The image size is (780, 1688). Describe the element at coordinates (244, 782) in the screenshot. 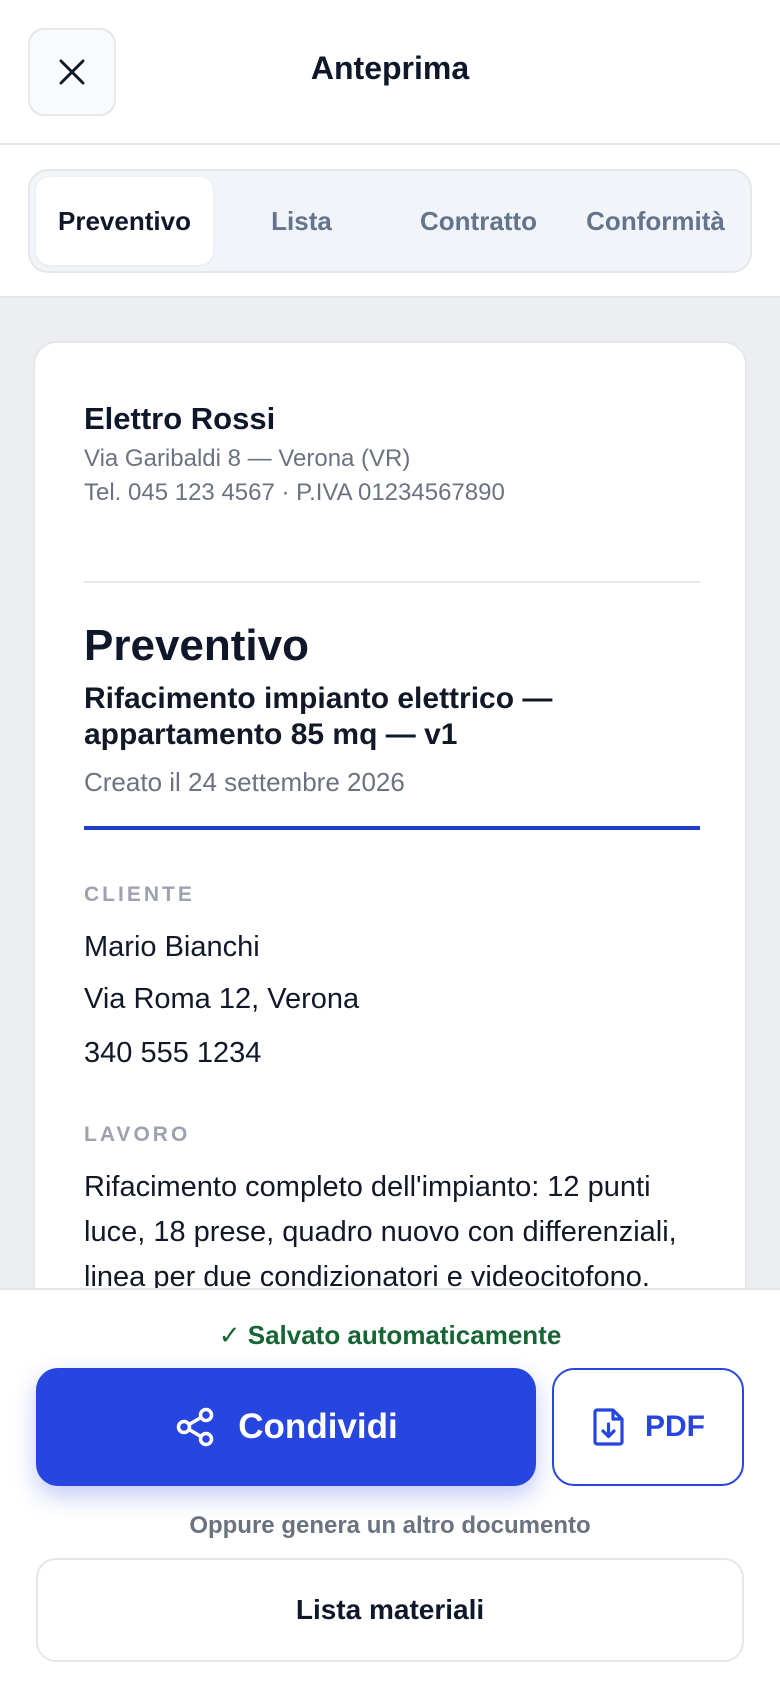

I see `document-created-date: Creato il 24 settembre 2026` at that location.